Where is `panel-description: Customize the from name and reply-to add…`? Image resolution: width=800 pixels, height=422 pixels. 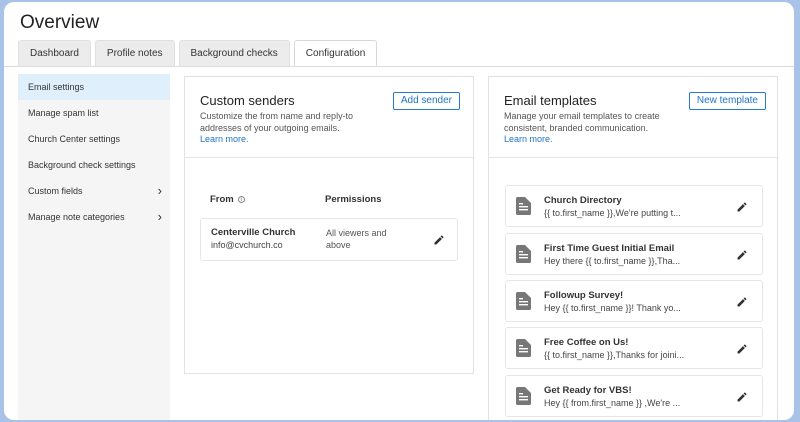 panel-description: Customize the from name and reply-to add… is located at coordinates (292, 128).